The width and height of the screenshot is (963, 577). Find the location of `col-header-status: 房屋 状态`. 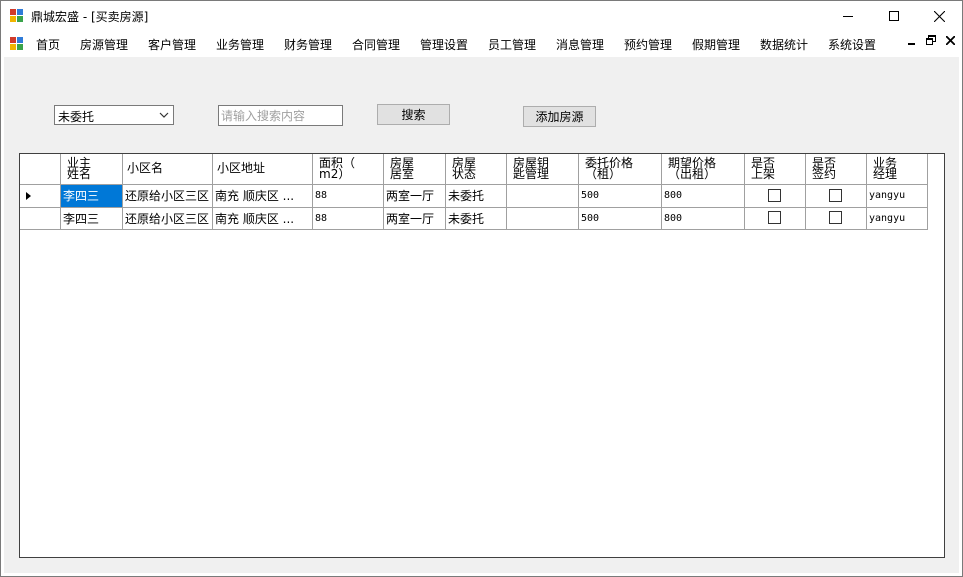

col-header-status: 房屋 状态 is located at coordinates (476, 169).